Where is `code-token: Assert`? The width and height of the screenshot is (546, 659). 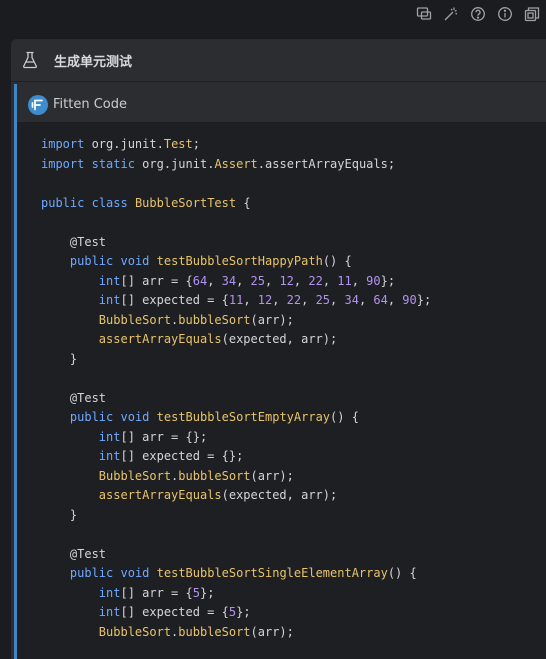
code-token: Assert is located at coordinates (236, 163).